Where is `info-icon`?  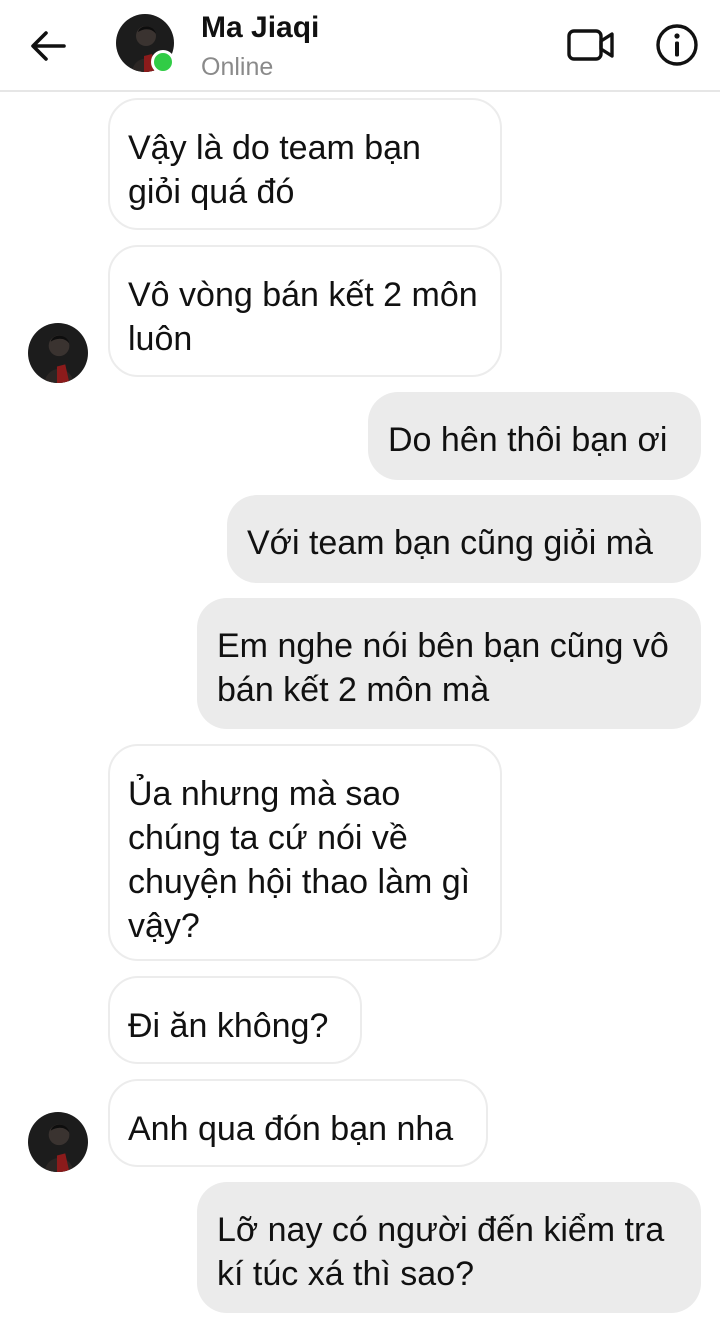 info-icon is located at coordinates (677, 45).